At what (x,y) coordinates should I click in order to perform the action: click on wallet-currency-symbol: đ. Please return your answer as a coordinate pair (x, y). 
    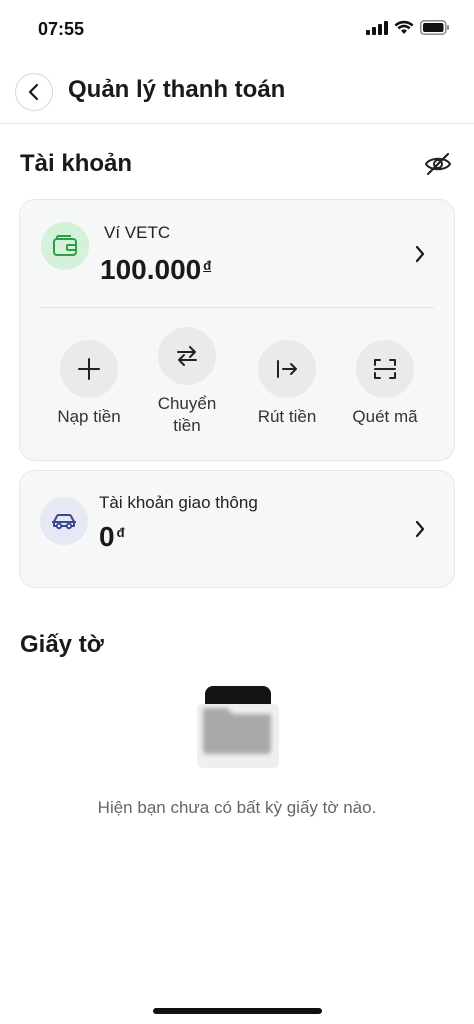
    Looking at the image, I should click on (207, 265).